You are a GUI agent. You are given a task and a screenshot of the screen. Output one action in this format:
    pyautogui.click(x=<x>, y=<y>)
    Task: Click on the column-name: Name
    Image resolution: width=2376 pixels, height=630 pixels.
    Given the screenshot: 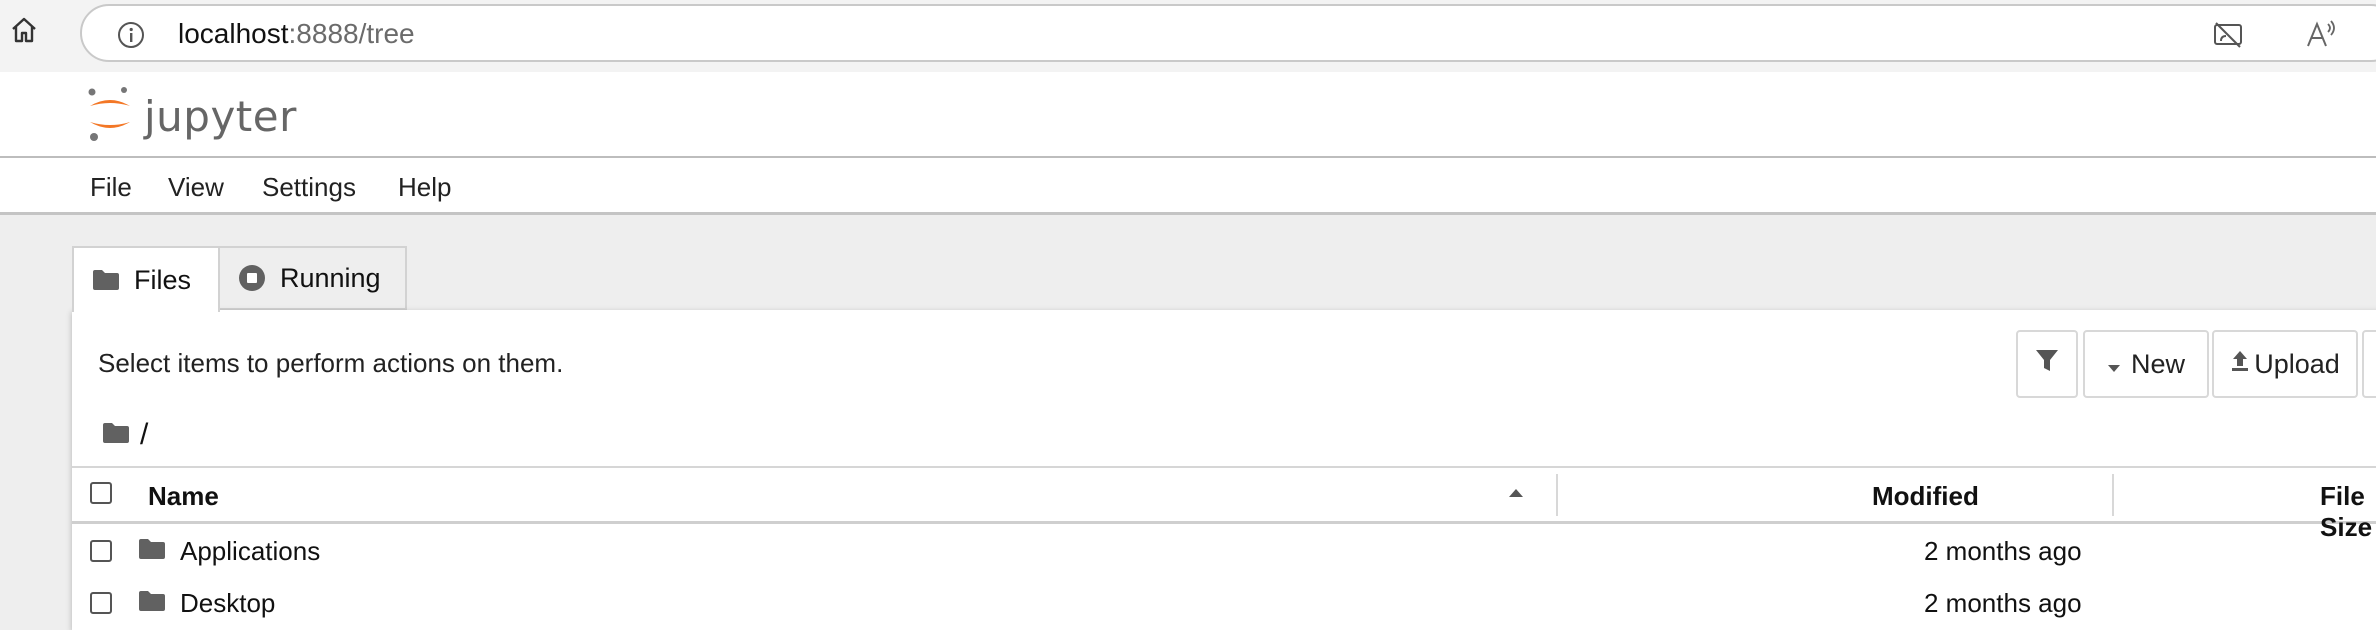 What is the action you would take?
    pyautogui.click(x=183, y=496)
    